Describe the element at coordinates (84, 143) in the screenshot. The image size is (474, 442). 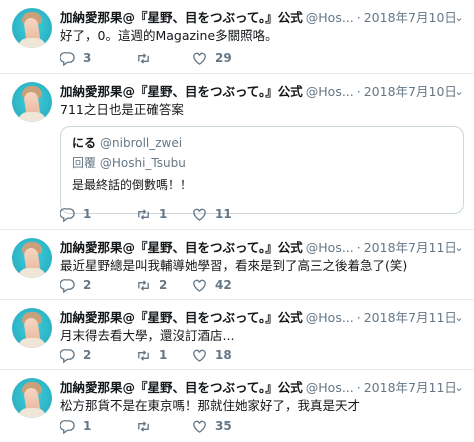
I see `quoted-author-name: にる` at that location.